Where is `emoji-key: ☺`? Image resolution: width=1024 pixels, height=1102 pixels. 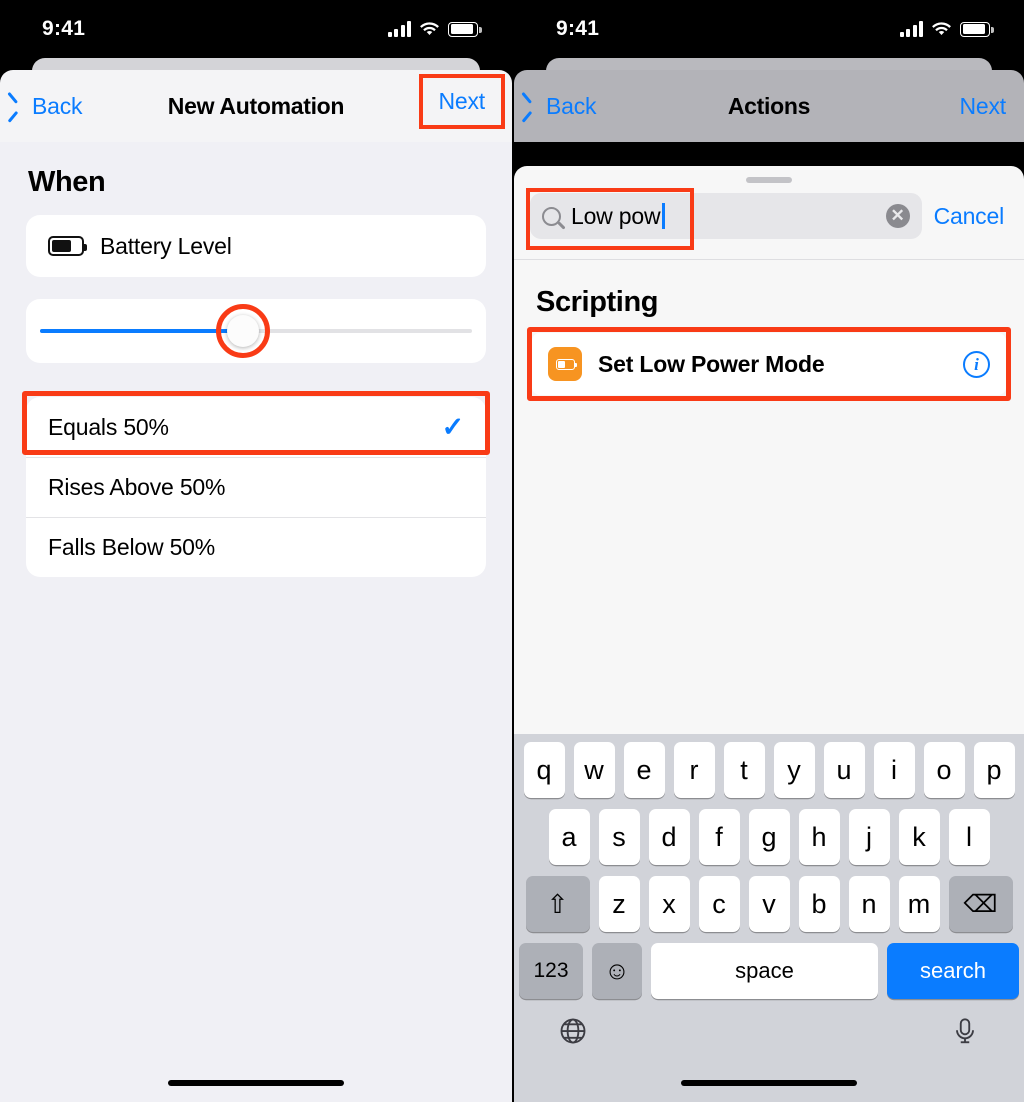
emoji-key: ☺ is located at coordinates (617, 971).